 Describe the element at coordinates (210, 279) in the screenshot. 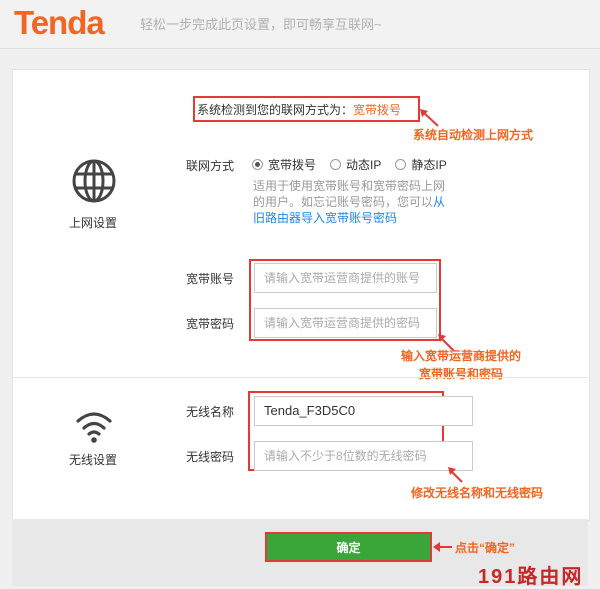

I see `account-label: 宽带账号` at that location.